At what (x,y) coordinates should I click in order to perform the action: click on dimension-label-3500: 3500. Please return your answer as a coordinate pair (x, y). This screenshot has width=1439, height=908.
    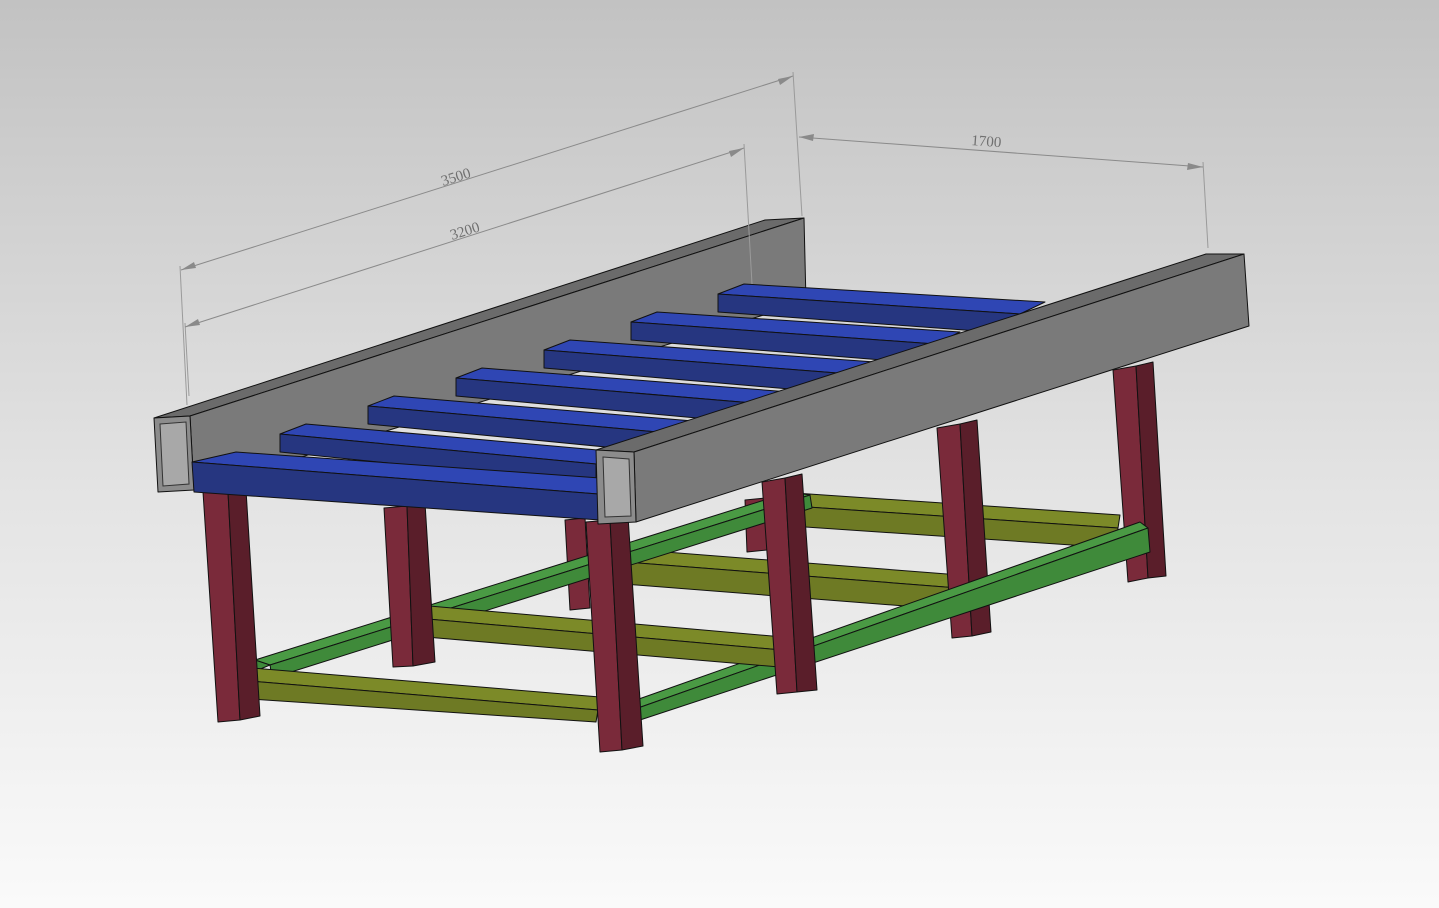
    Looking at the image, I should click on (455, 178).